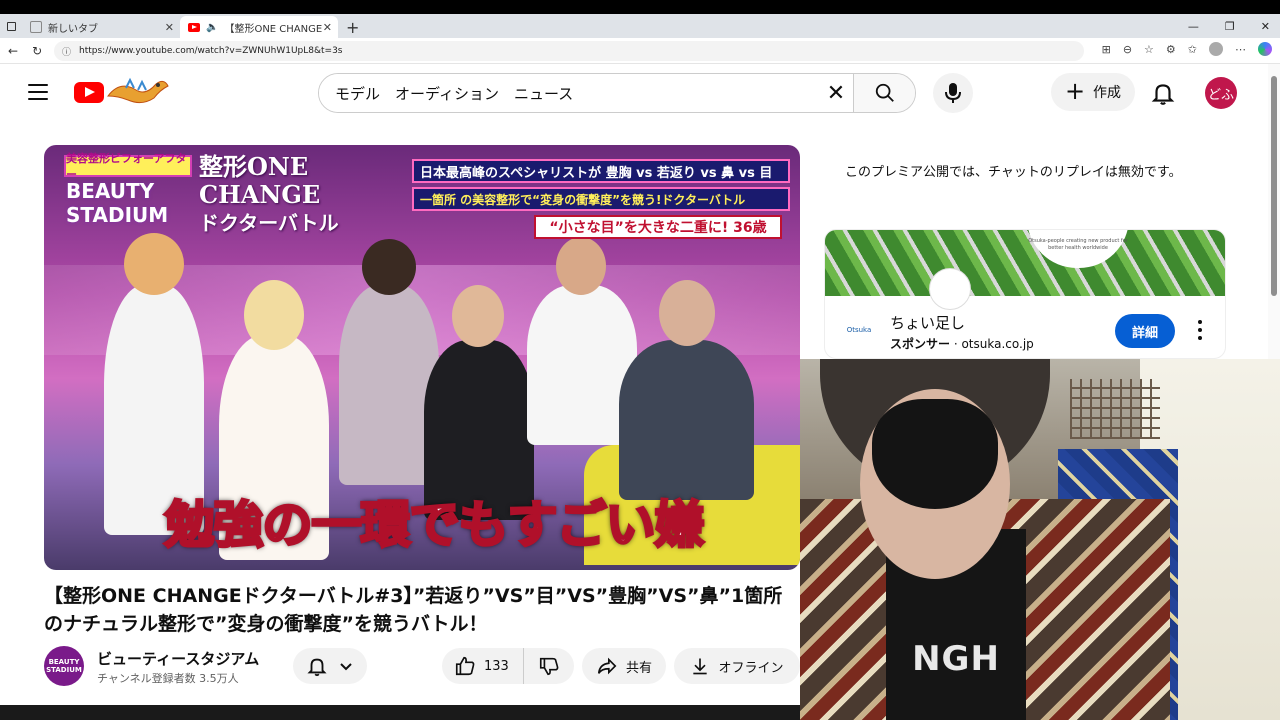 Image resolution: width=1280 pixels, height=720 pixels. I want to click on person-6-head, so click(687, 313).